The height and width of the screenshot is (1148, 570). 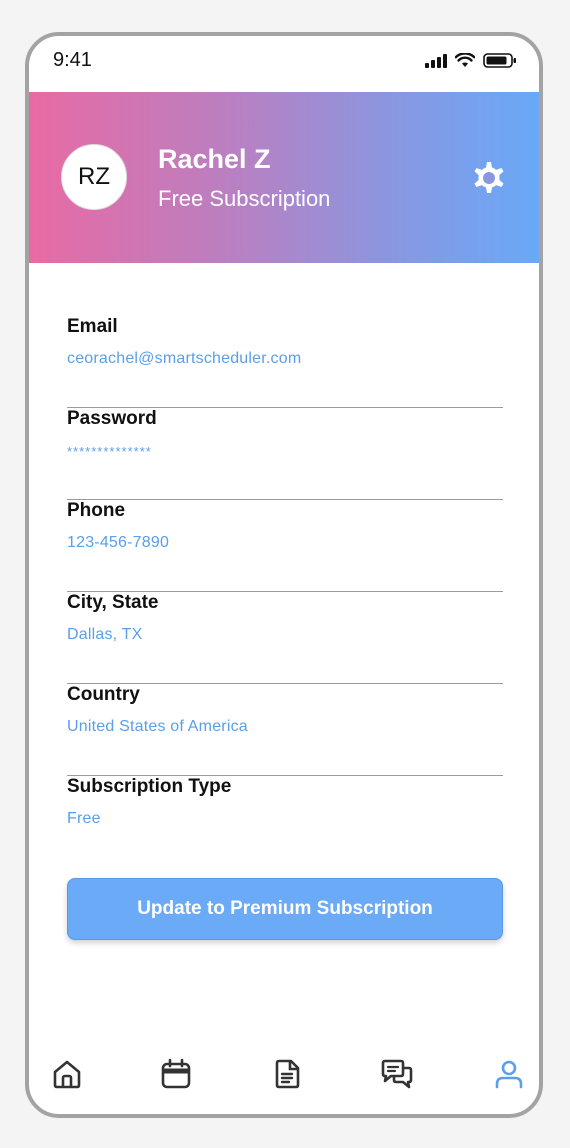 What do you see at coordinates (285, 454) in the screenshot?
I see `password-field: Password **************` at bounding box center [285, 454].